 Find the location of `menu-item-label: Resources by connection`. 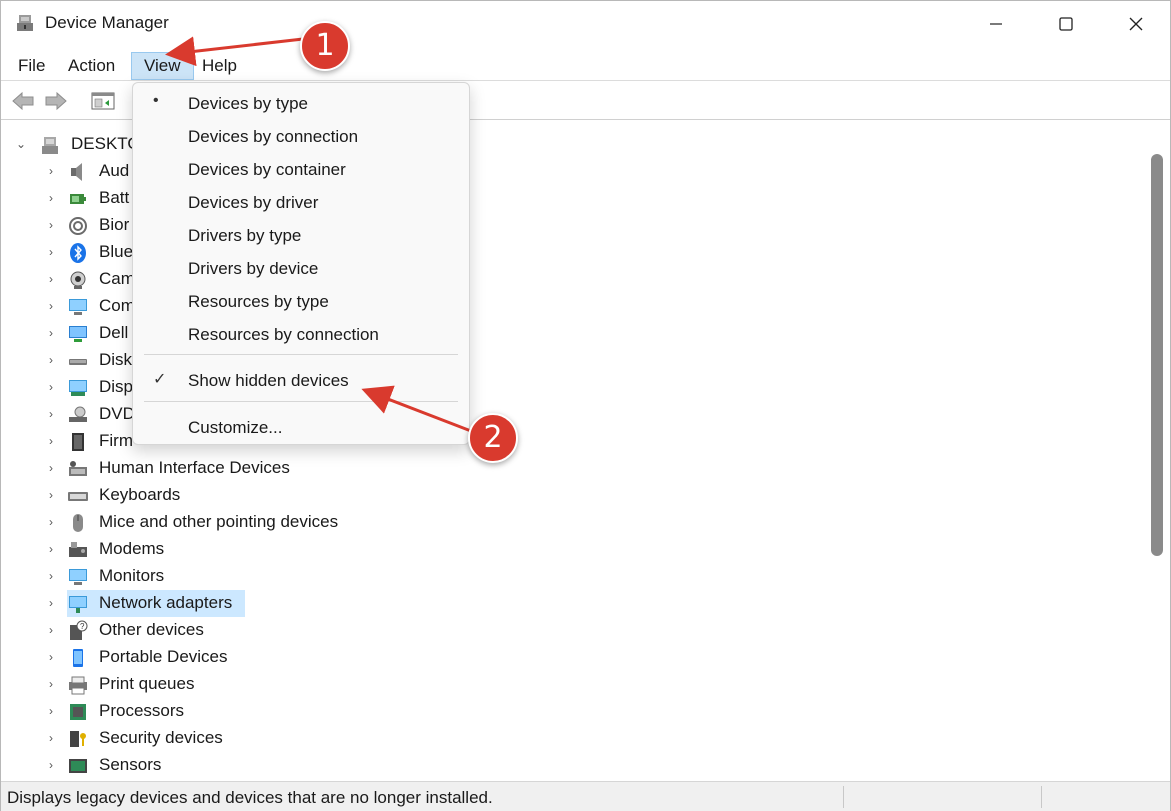

menu-item-label: Resources by connection is located at coordinates (283, 334).